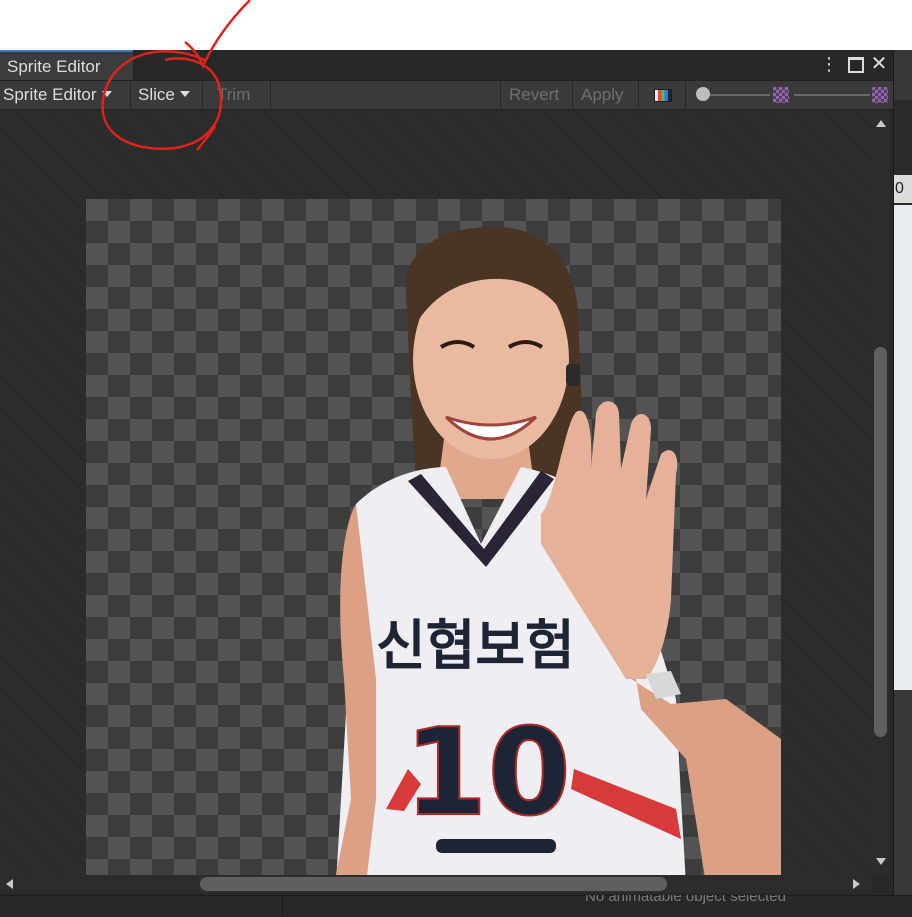 The height and width of the screenshot is (917, 912). What do you see at coordinates (54, 66) in the screenshot?
I see `tab-label: Sprite Editor` at bounding box center [54, 66].